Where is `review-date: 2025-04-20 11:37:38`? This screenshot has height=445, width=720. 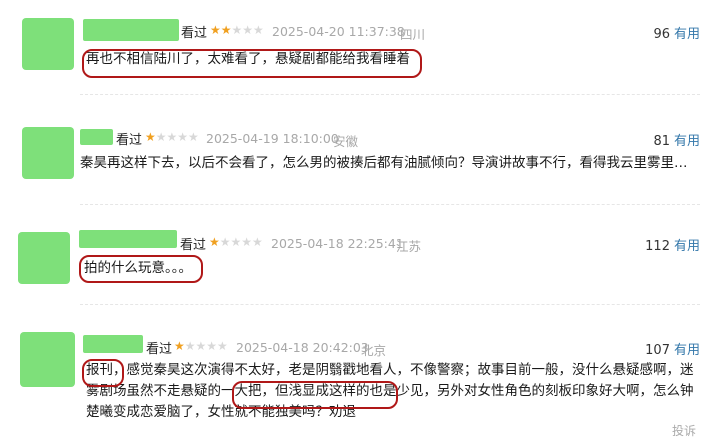
review-date: 2025-04-20 11:37:38 is located at coordinates (338, 31).